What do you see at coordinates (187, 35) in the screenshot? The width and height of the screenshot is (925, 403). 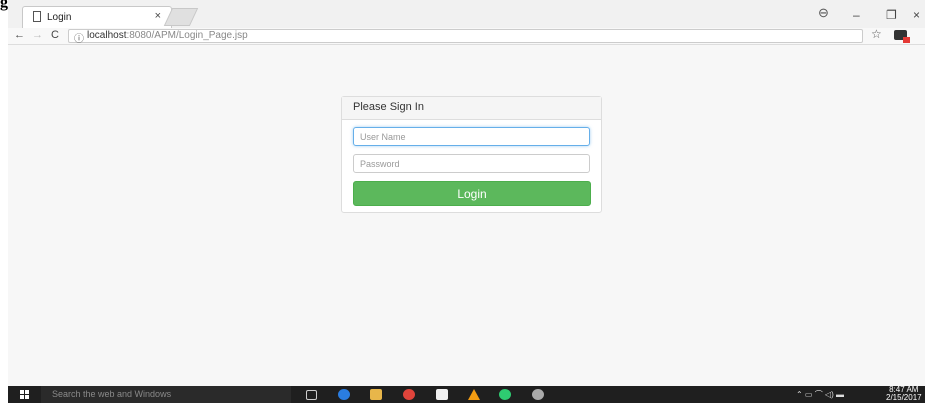 I see `url-path: :8080/APM/Login_Page.jsp` at bounding box center [187, 35].